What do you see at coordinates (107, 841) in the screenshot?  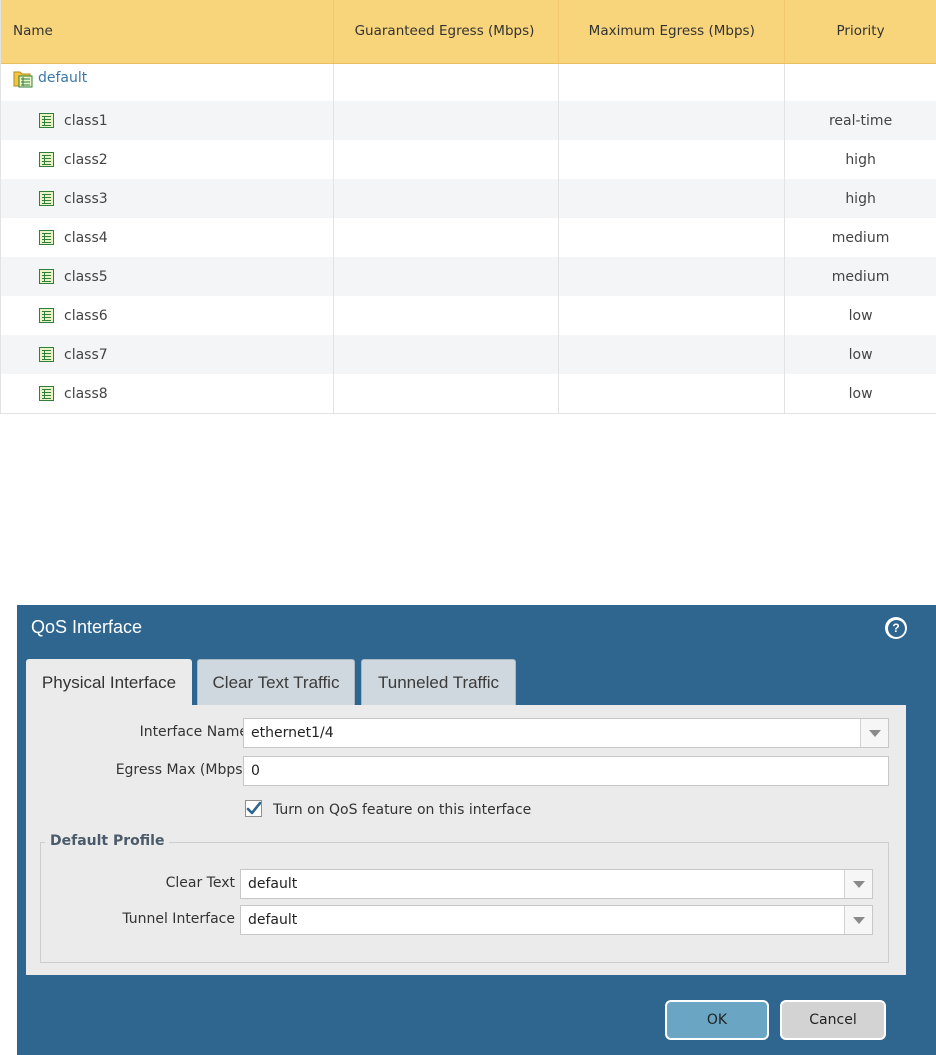 I see `default-profile-legend: Default Profile` at bounding box center [107, 841].